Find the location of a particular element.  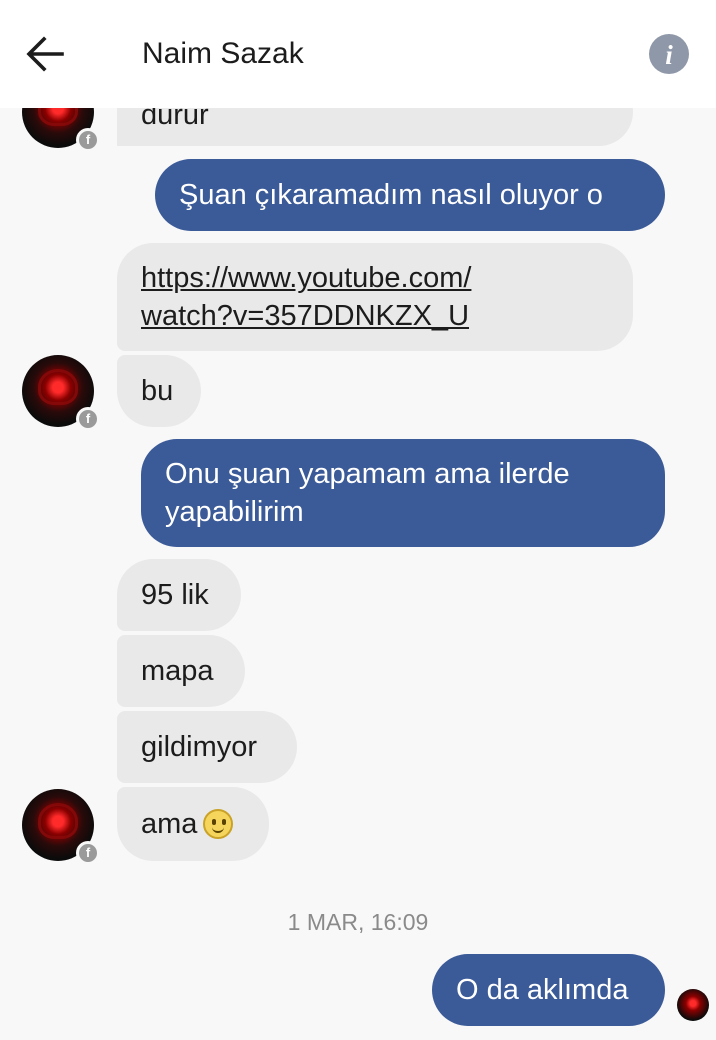

message-text: bu is located at coordinates (157, 391).